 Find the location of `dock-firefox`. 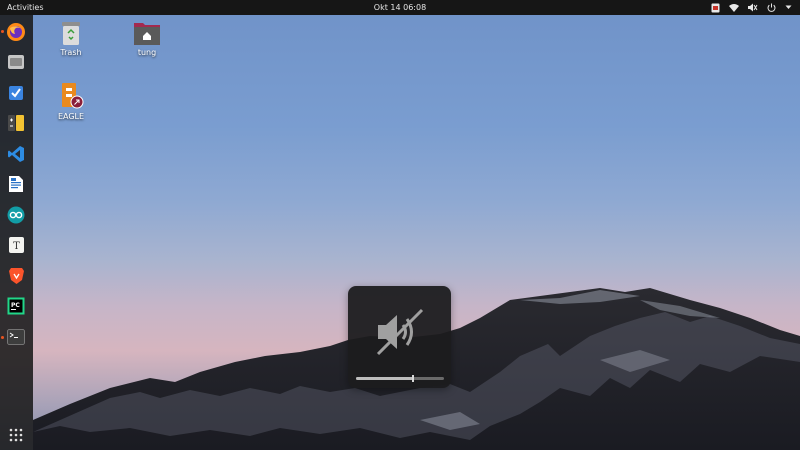

dock-firefox is located at coordinates (16, 32).